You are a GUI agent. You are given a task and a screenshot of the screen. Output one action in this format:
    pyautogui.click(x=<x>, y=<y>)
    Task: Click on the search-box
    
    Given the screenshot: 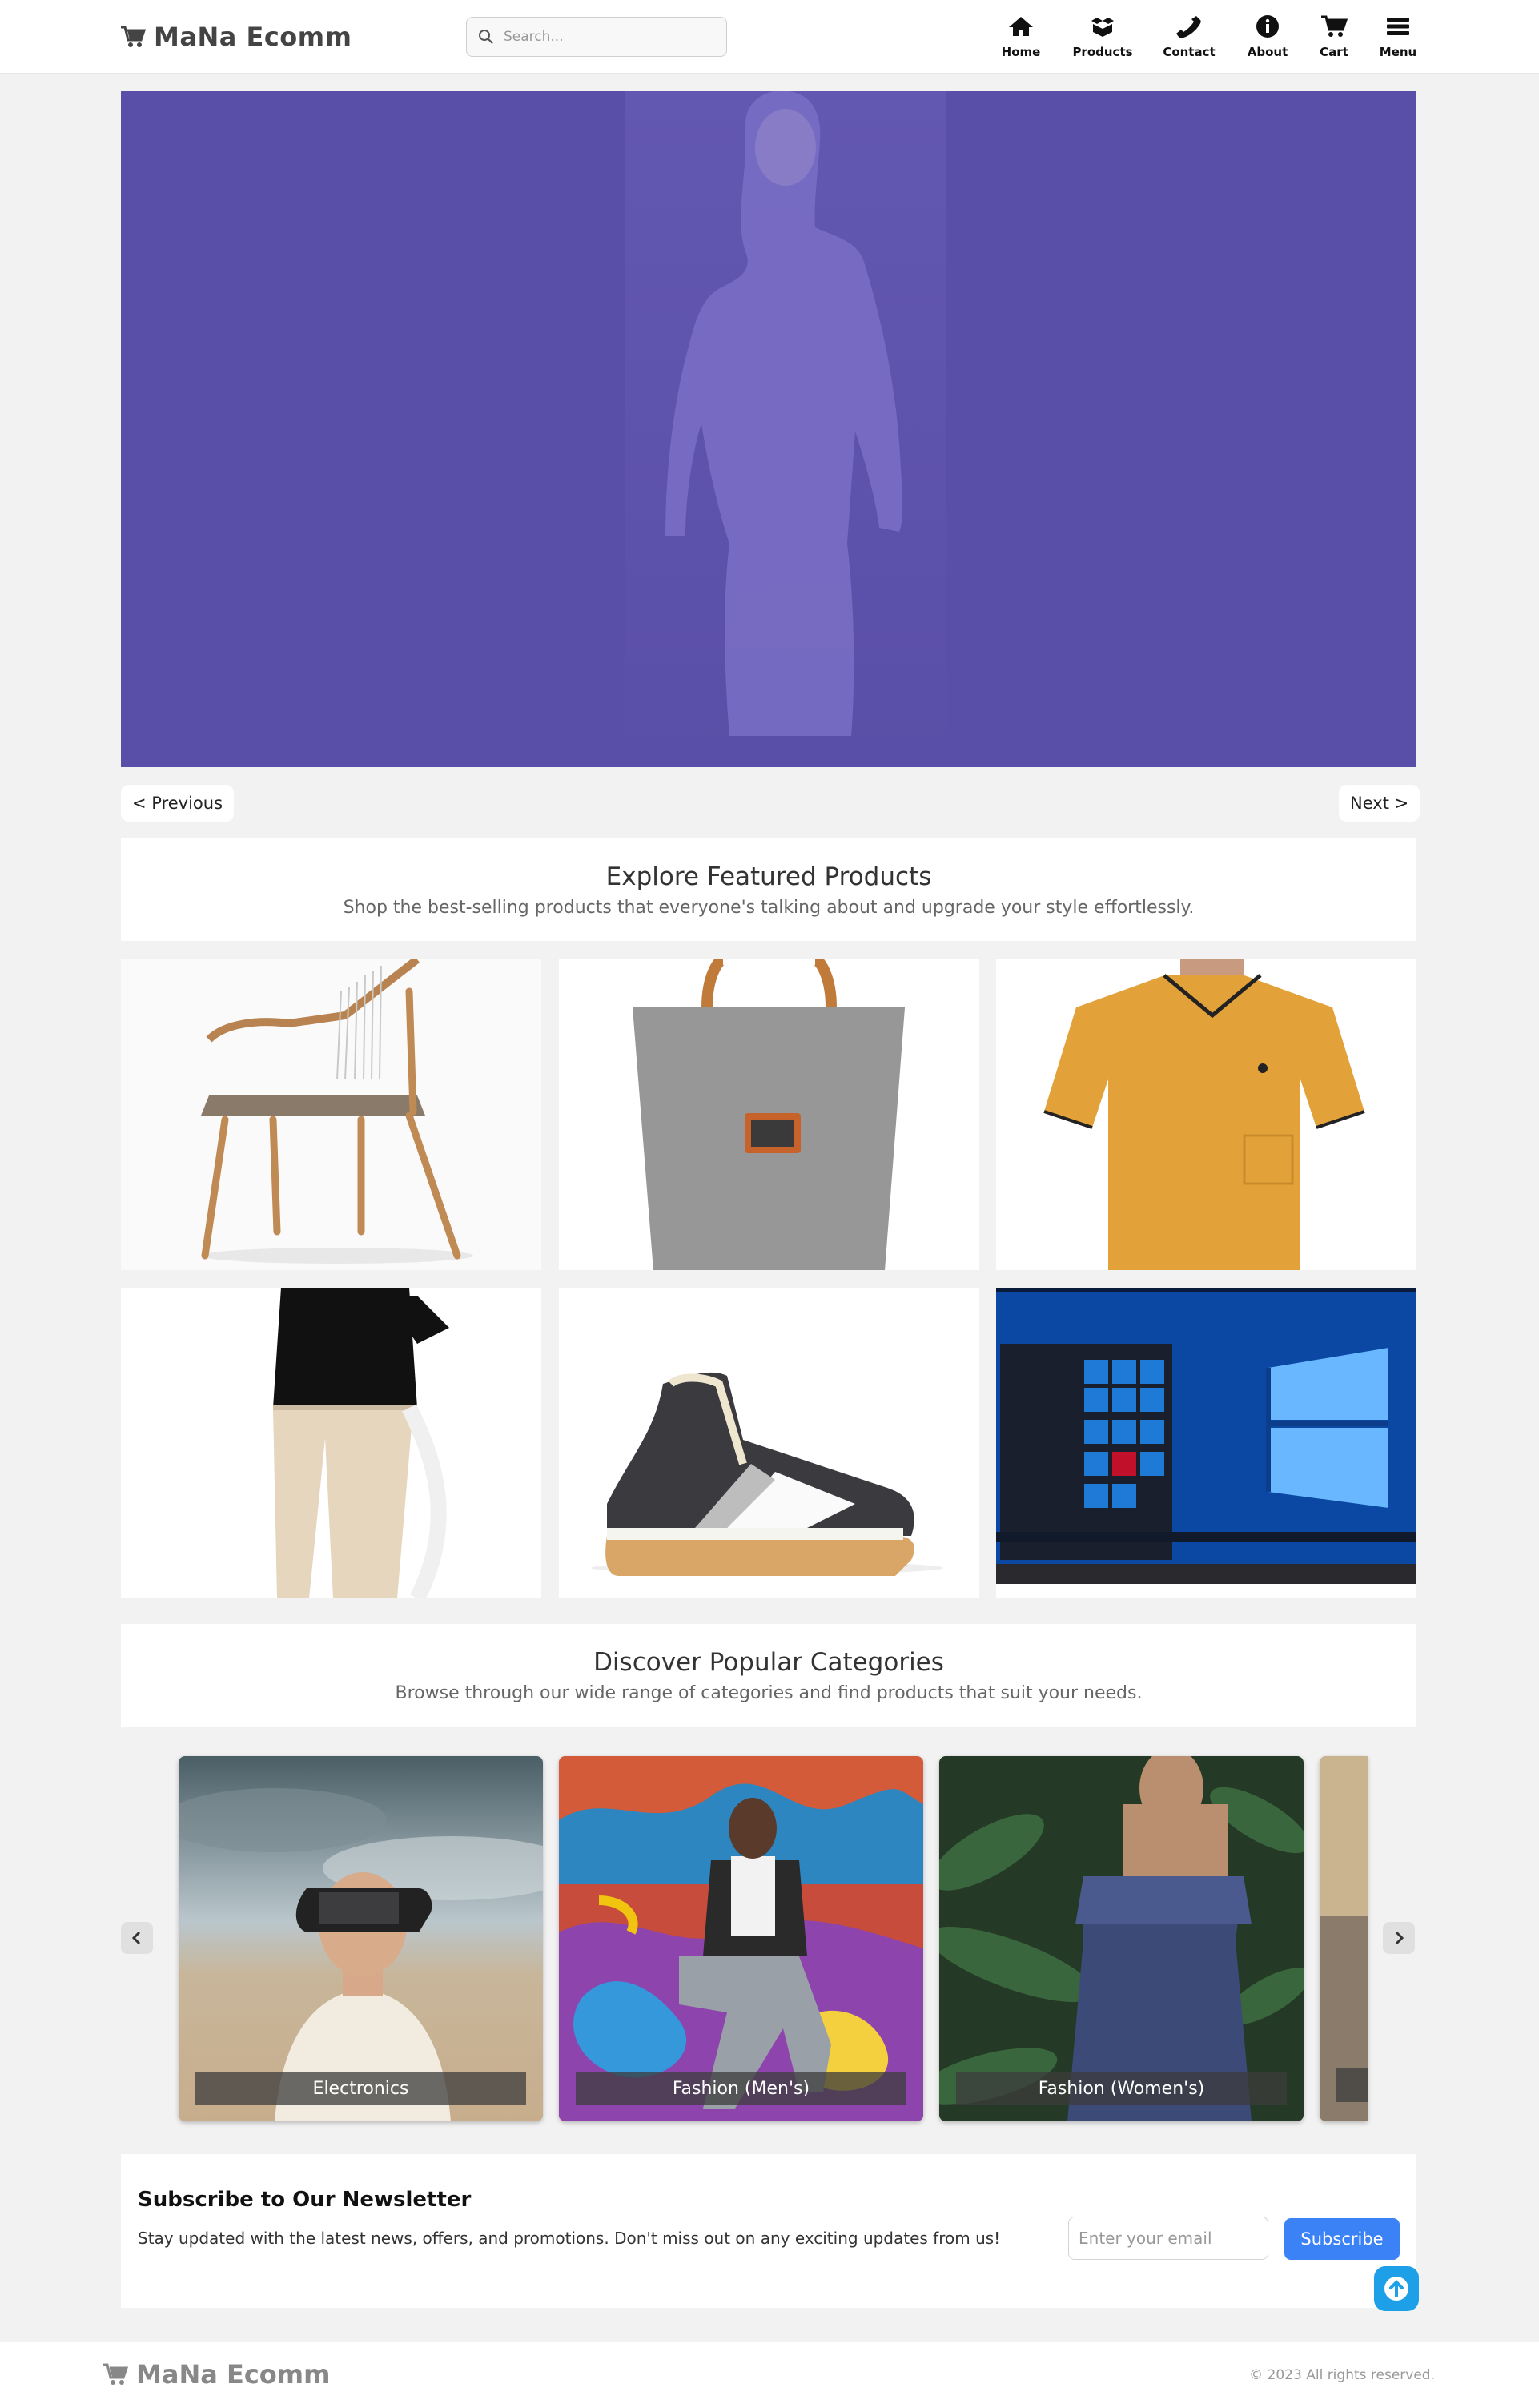 What is the action you would take?
    pyautogui.click(x=596, y=37)
    